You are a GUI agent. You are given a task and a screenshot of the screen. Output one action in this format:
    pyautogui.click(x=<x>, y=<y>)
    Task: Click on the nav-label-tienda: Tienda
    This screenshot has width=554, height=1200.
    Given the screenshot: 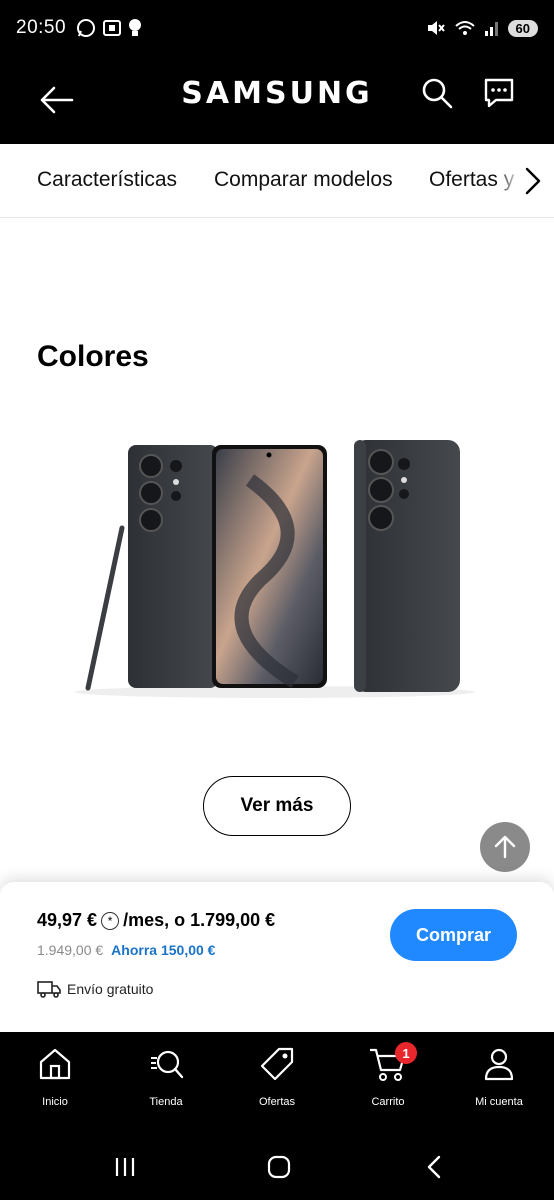 What is the action you would take?
    pyautogui.click(x=166, y=1102)
    